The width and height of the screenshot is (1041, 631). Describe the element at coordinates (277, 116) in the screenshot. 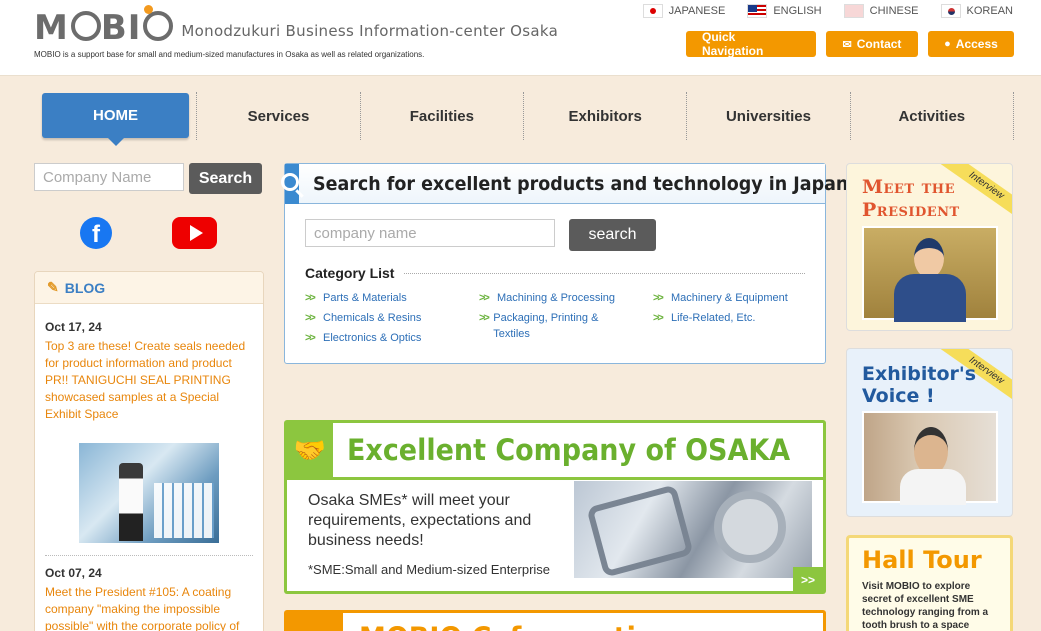

I see `nav-services: Services` at that location.